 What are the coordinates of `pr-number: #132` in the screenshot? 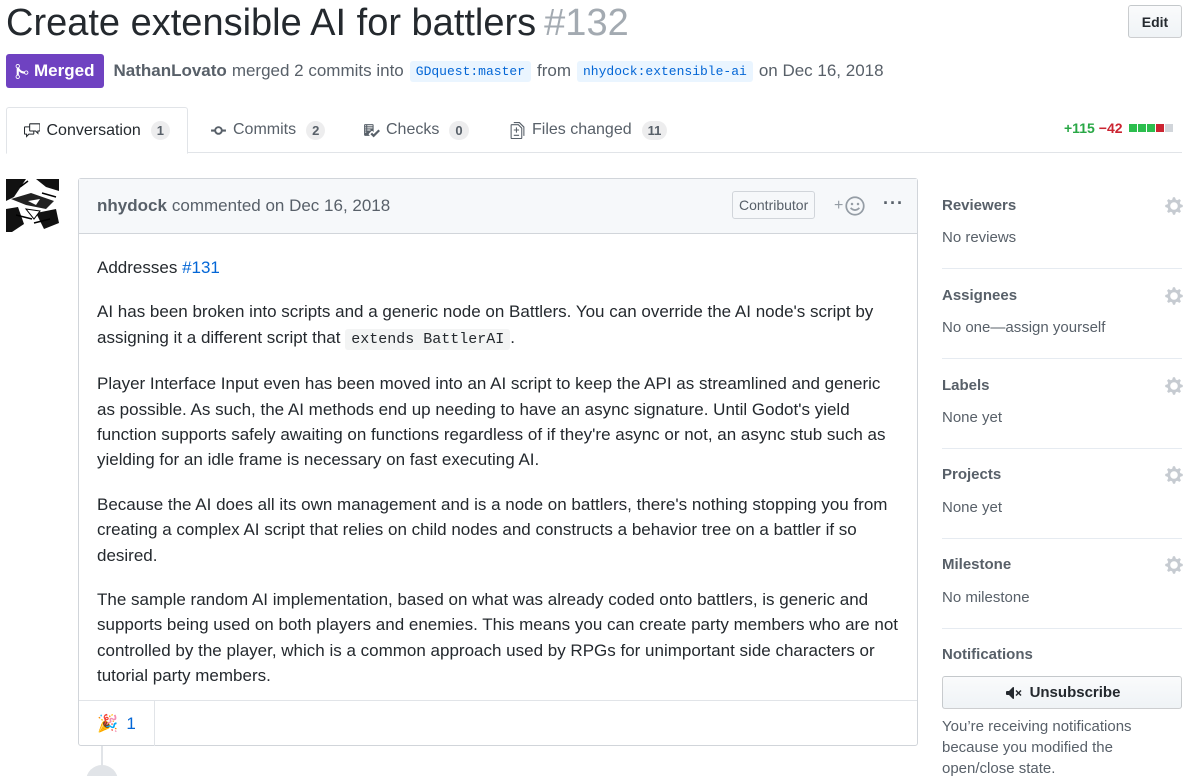 It's located at (586, 23).